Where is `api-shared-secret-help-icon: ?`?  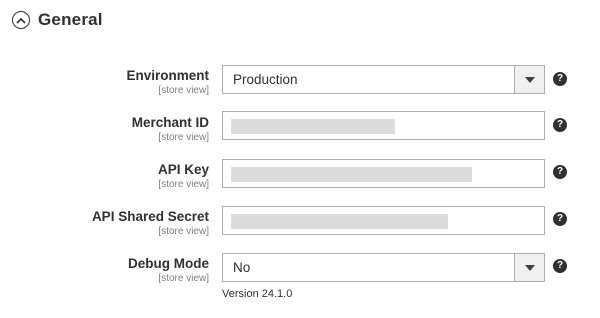
api-shared-secret-help-icon: ? is located at coordinates (560, 219).